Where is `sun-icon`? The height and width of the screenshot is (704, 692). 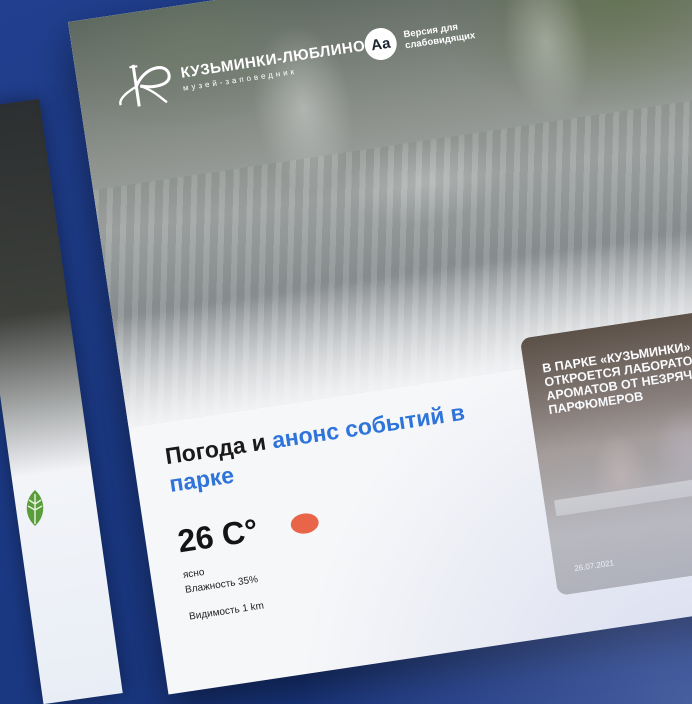 sun-icon is located at coordinates (305, 523).